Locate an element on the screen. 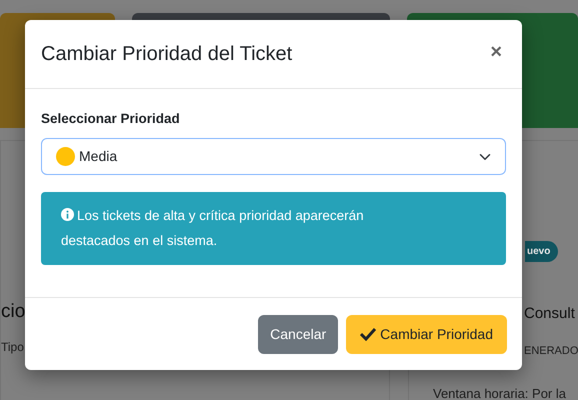 Image resolution: width=578 pixels, height=400 pixels. status-badge: uevo is located at coordinates (541, 251).